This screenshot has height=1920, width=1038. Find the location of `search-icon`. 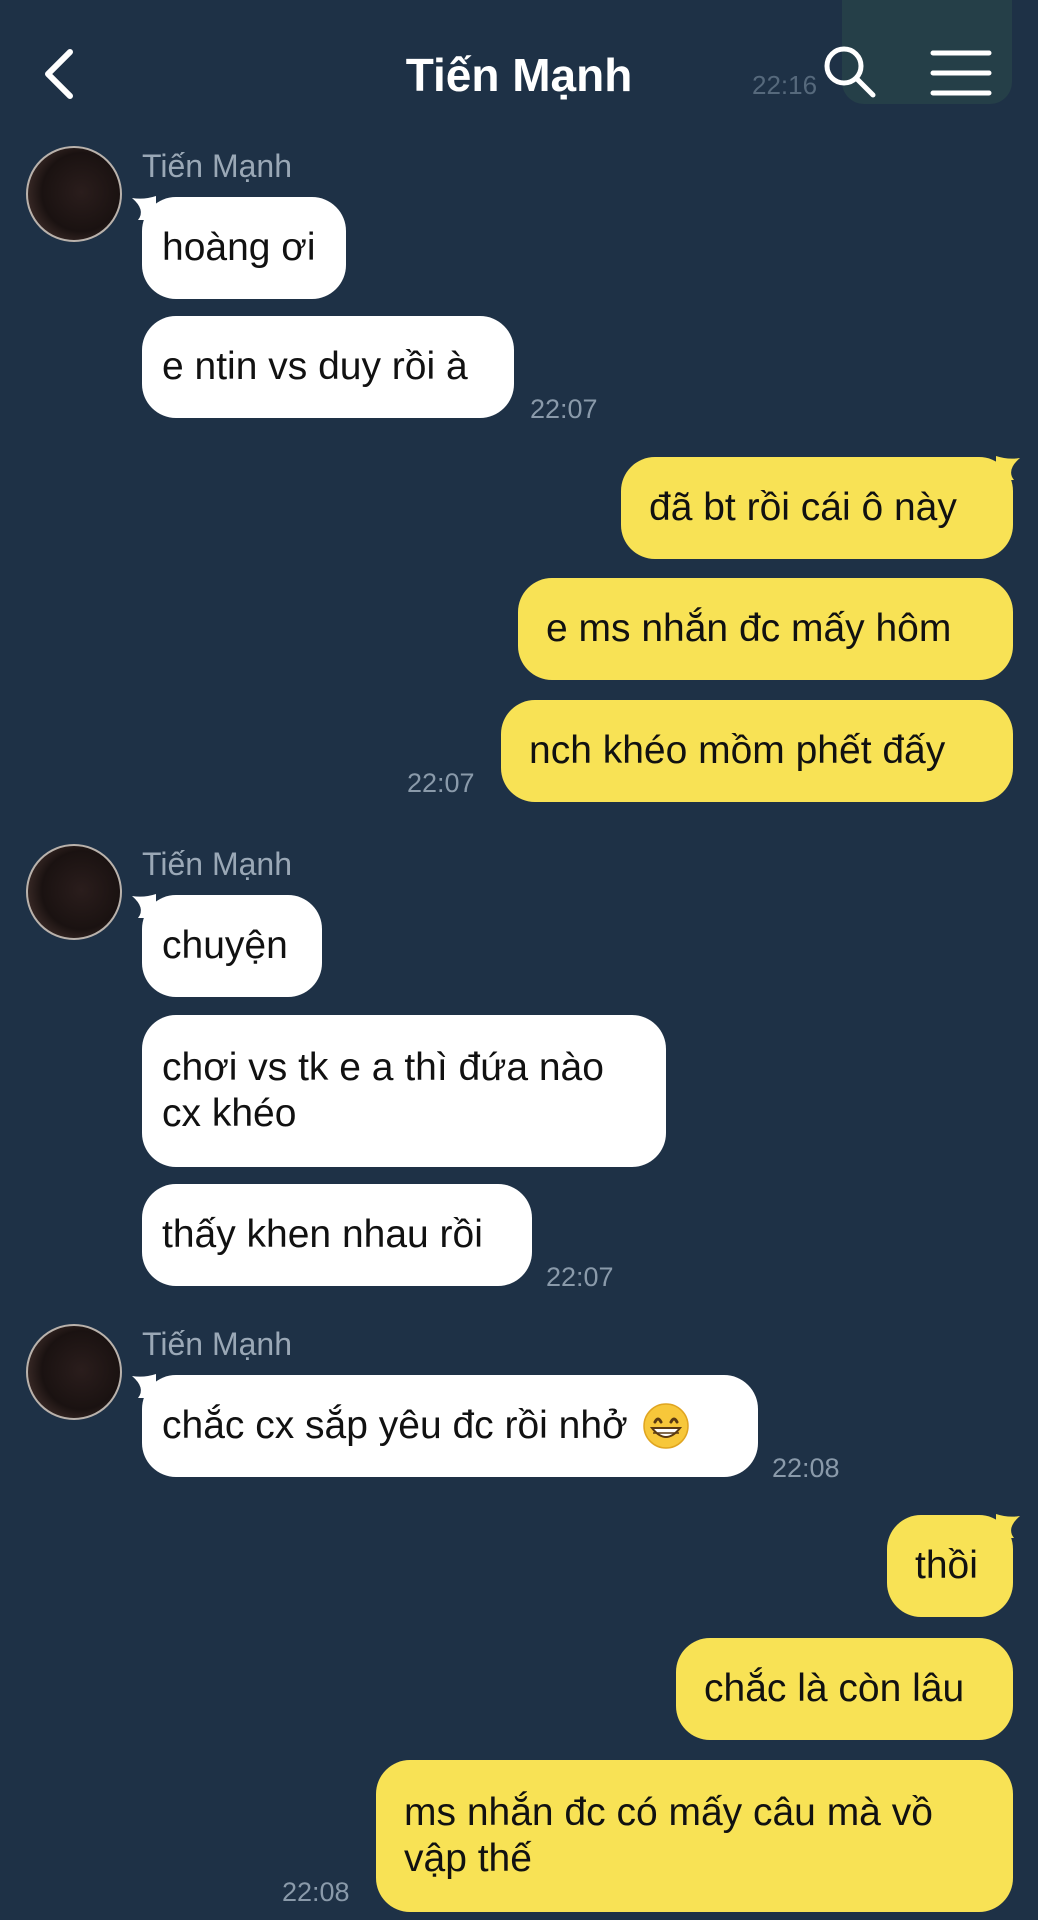

search-icon is located at coordinates (850, 72).